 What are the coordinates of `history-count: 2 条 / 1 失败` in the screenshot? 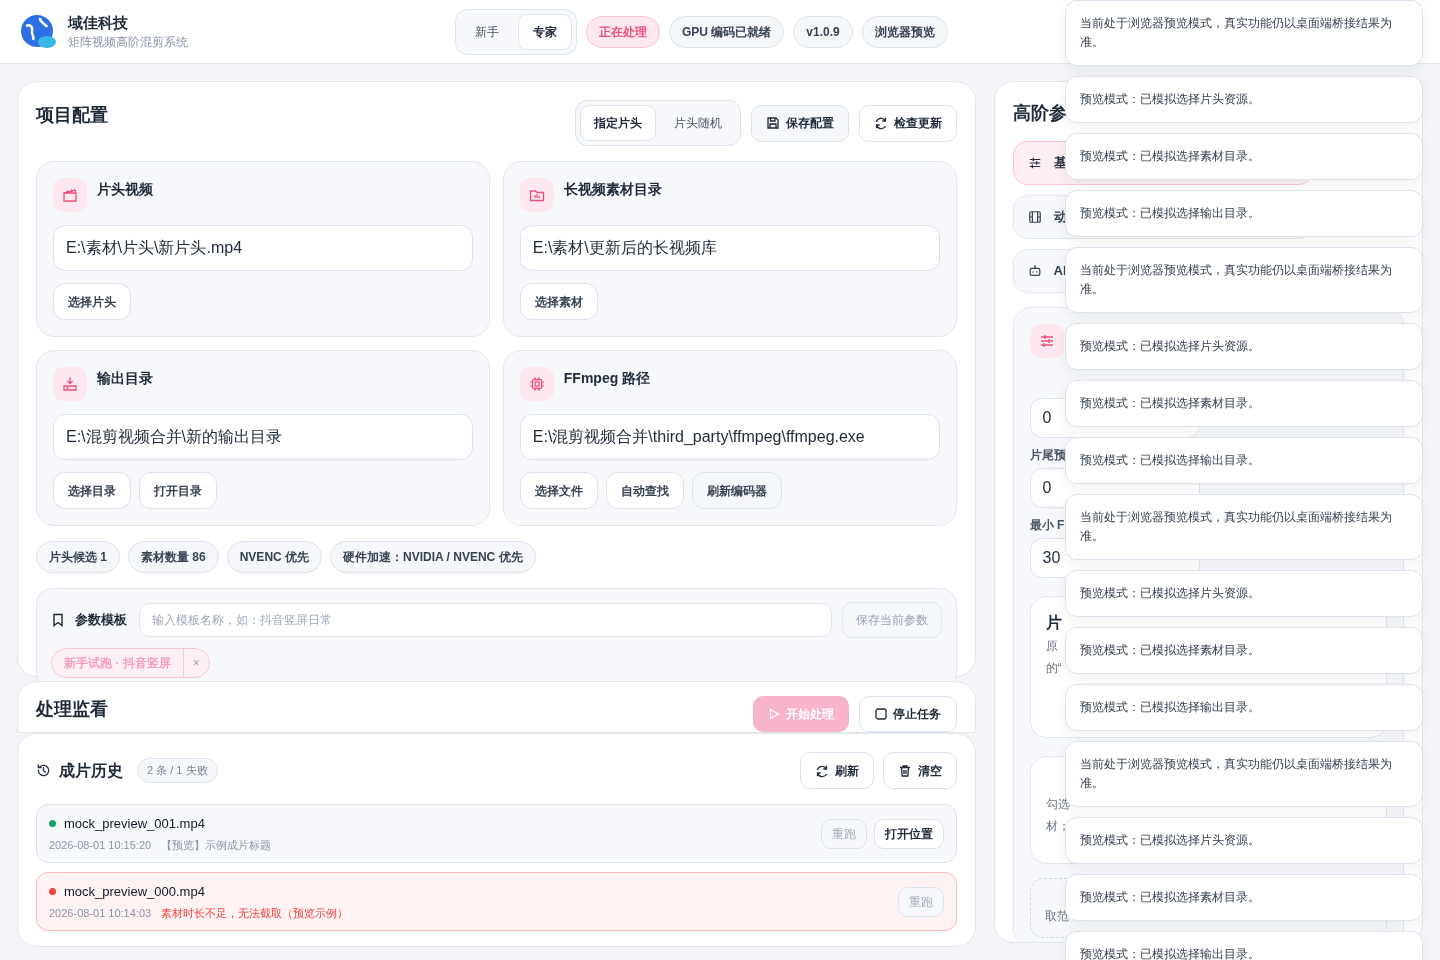 It's located at (177, 770).